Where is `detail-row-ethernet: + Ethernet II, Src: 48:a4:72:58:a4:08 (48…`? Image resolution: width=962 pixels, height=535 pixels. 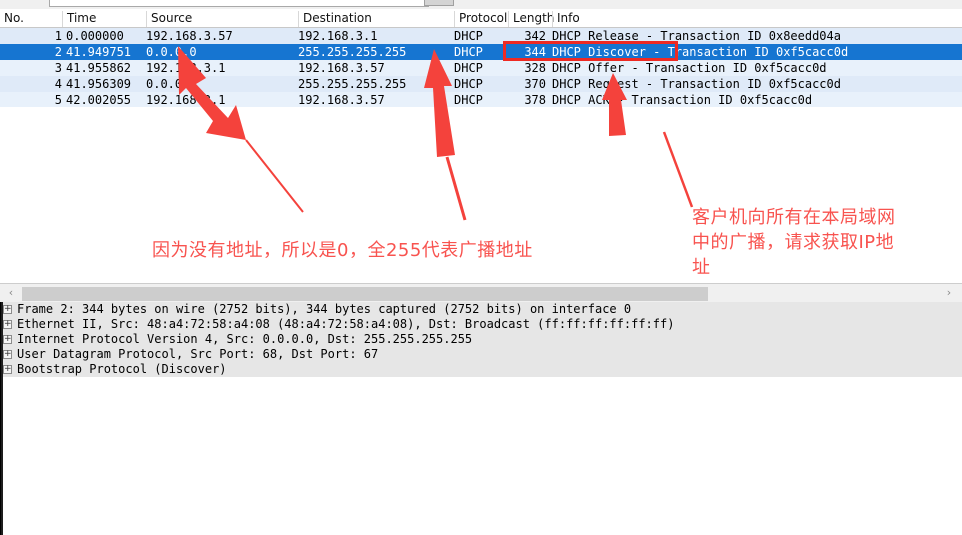 detail-row-ethernet: + Ethernet II, Src: 48:a4:72:58:a4:08 (48… is located at coordinates (481, 324).